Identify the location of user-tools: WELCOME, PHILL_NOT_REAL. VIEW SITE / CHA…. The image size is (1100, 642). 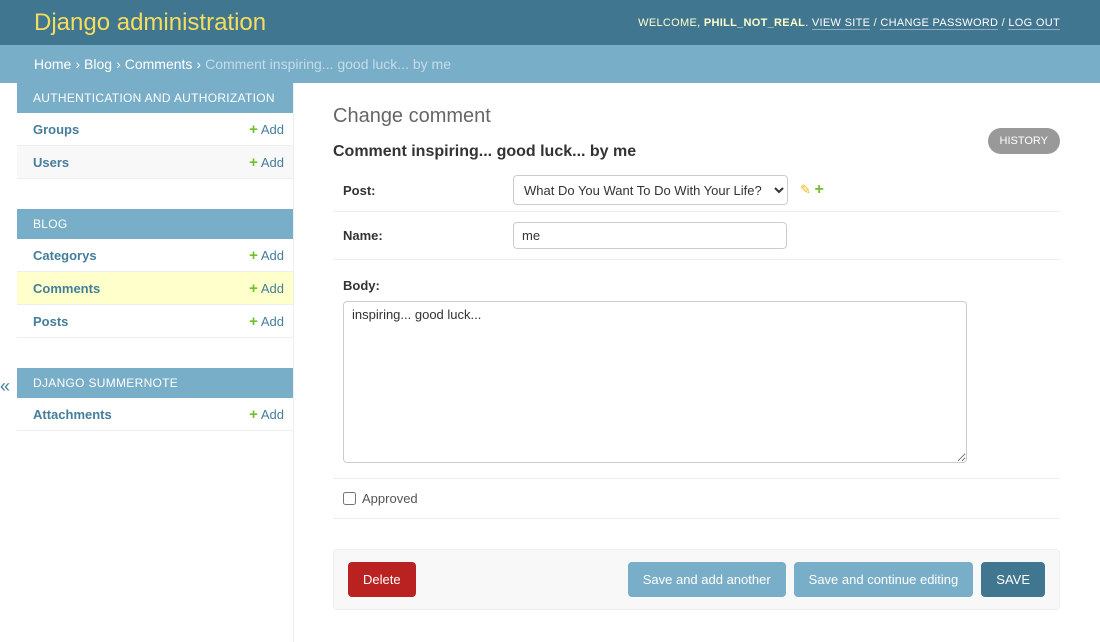
(849, 23).